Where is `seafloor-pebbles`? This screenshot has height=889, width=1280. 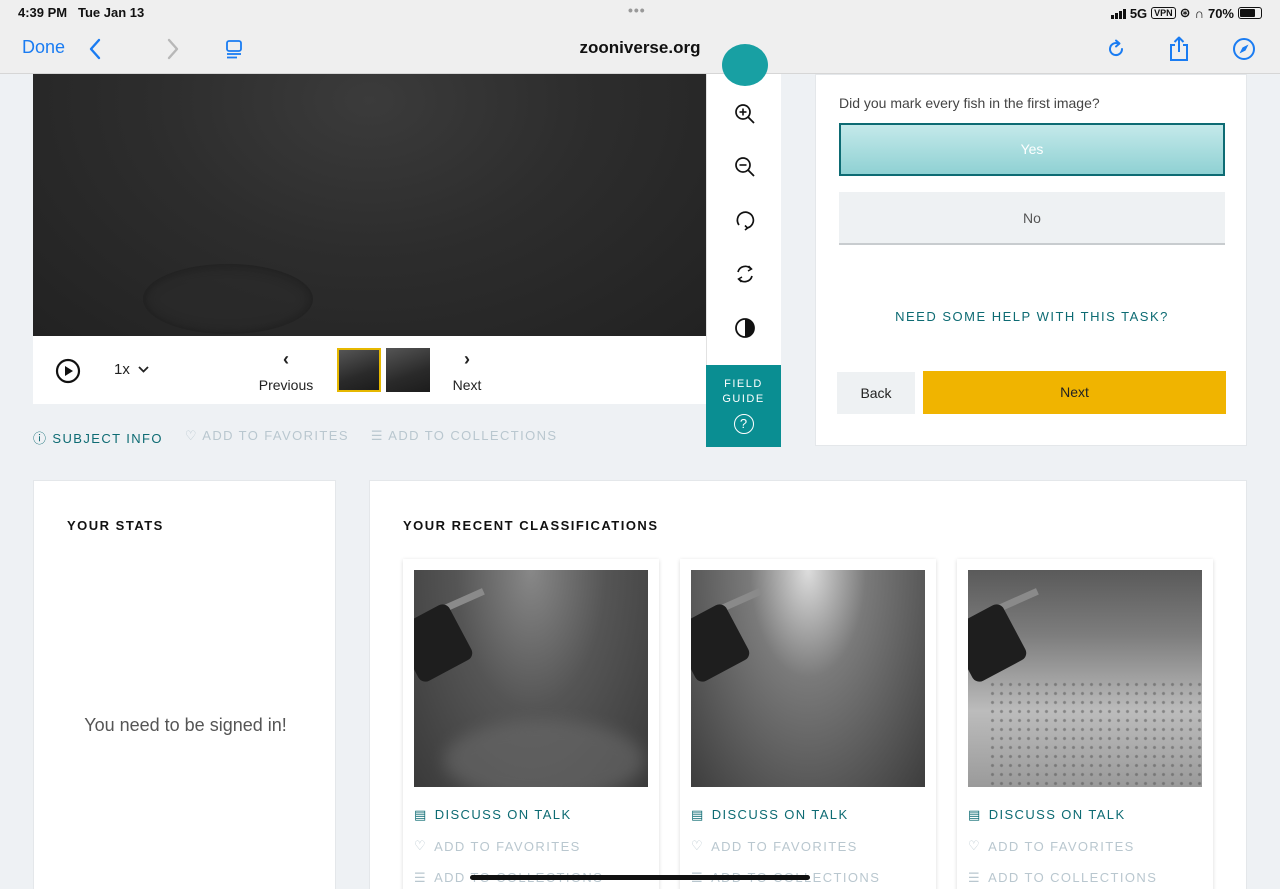 seafloor-pebbles is located at coordinates (1095, 733).